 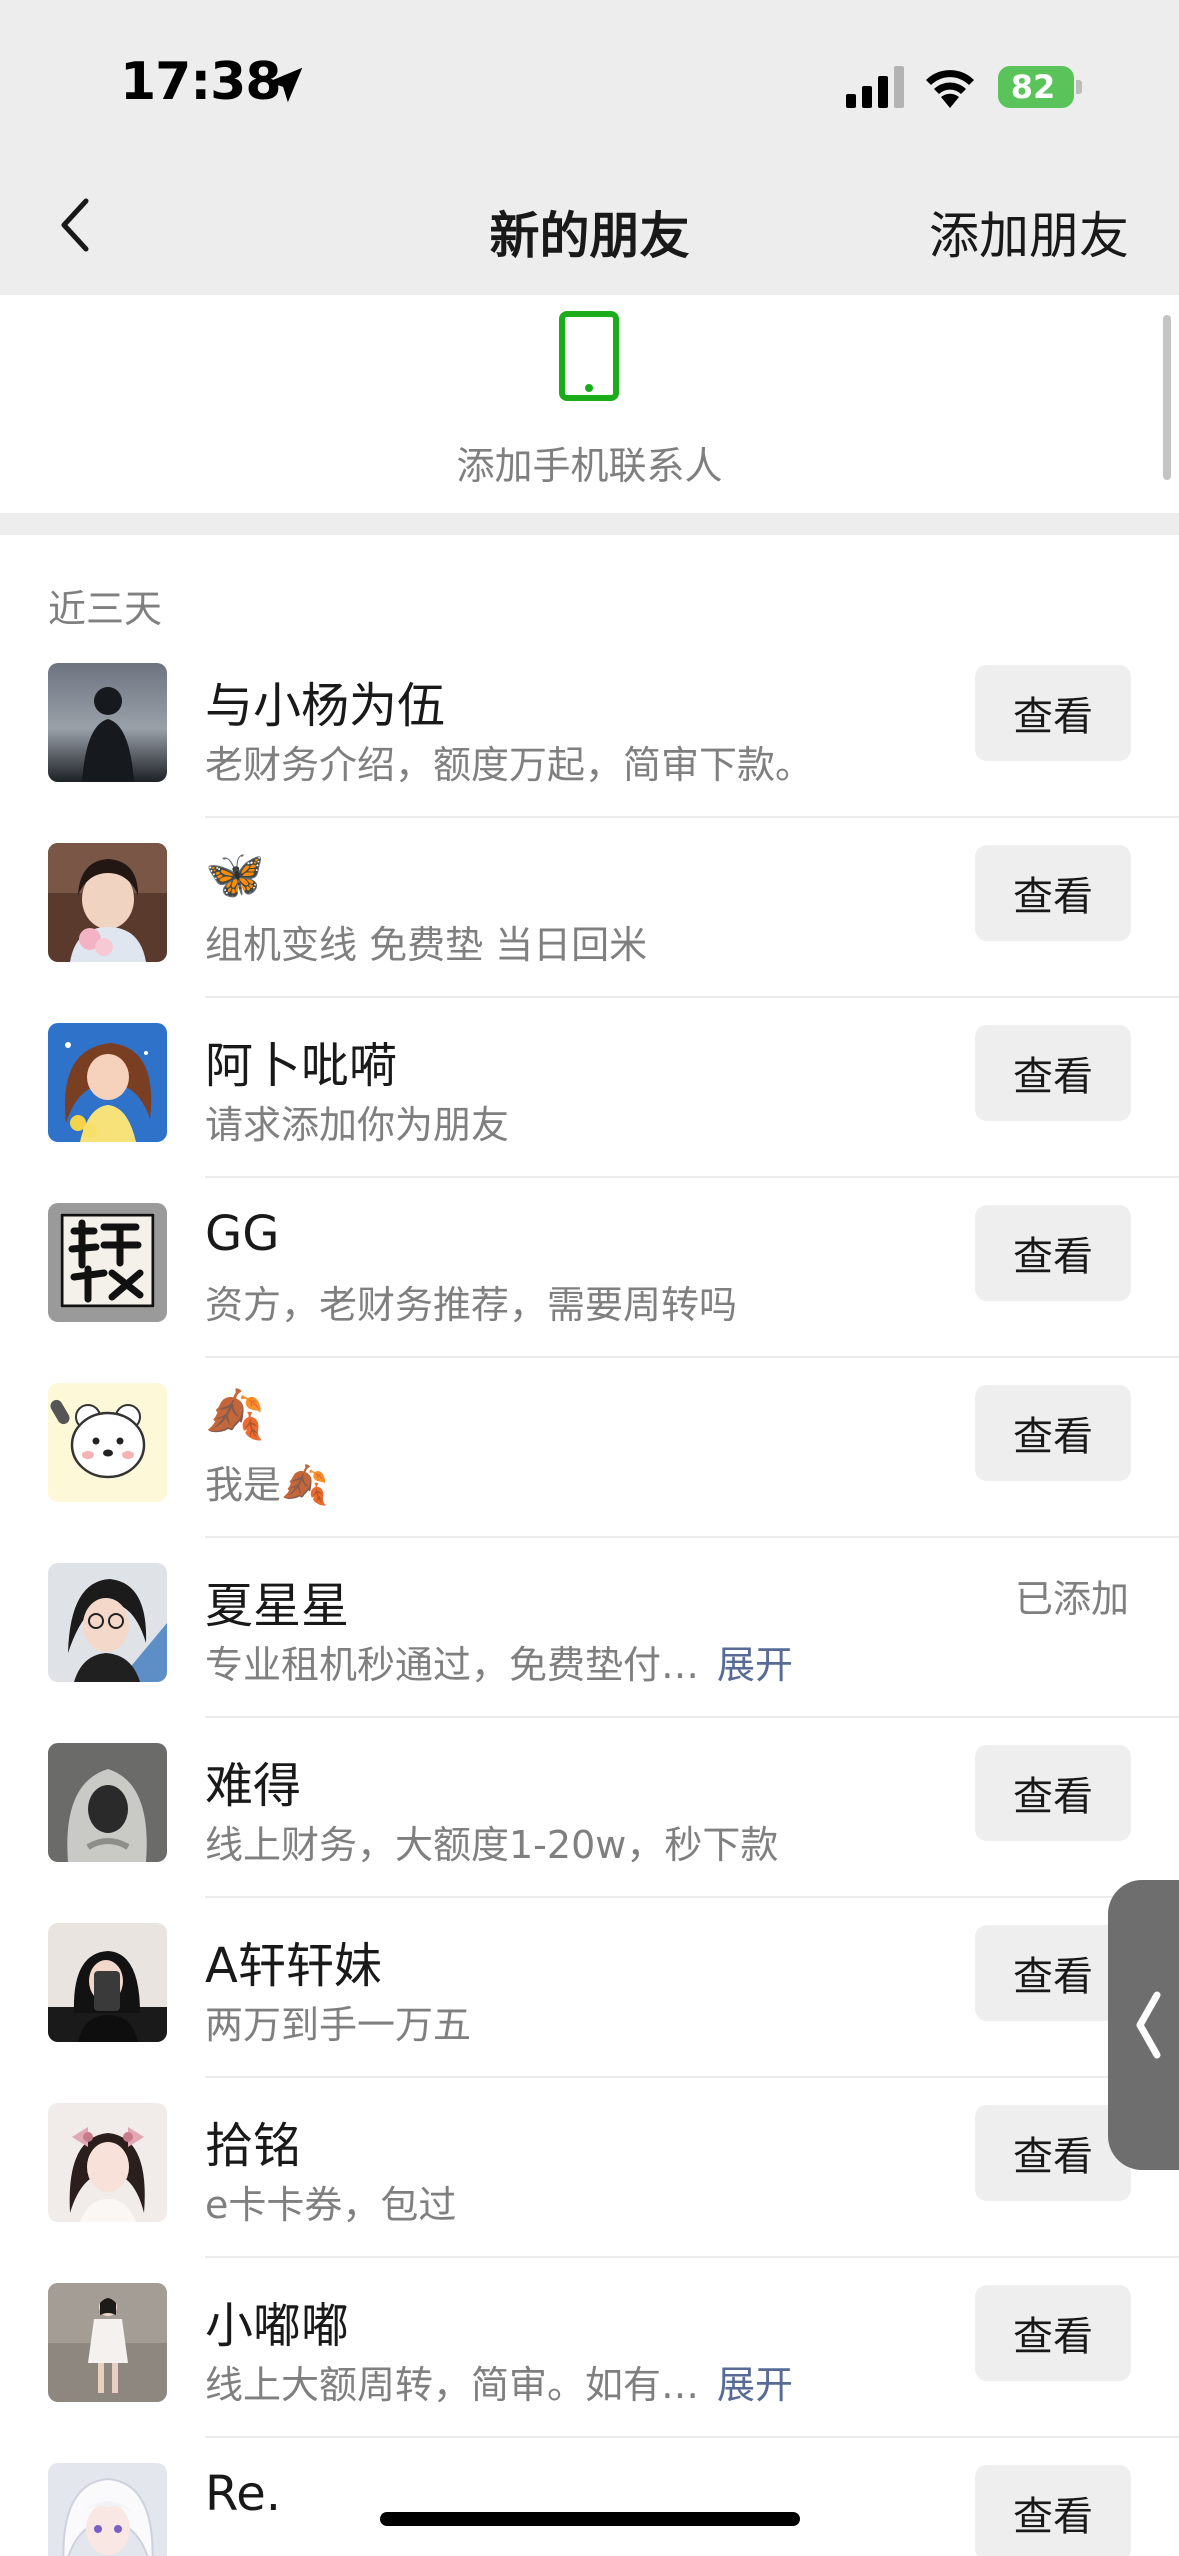 What do you see at coordinates (589, 466) in the screenshot?
I see `add-phone-contacts-label: 添加手机联系人` at bounding box center [589, 466].